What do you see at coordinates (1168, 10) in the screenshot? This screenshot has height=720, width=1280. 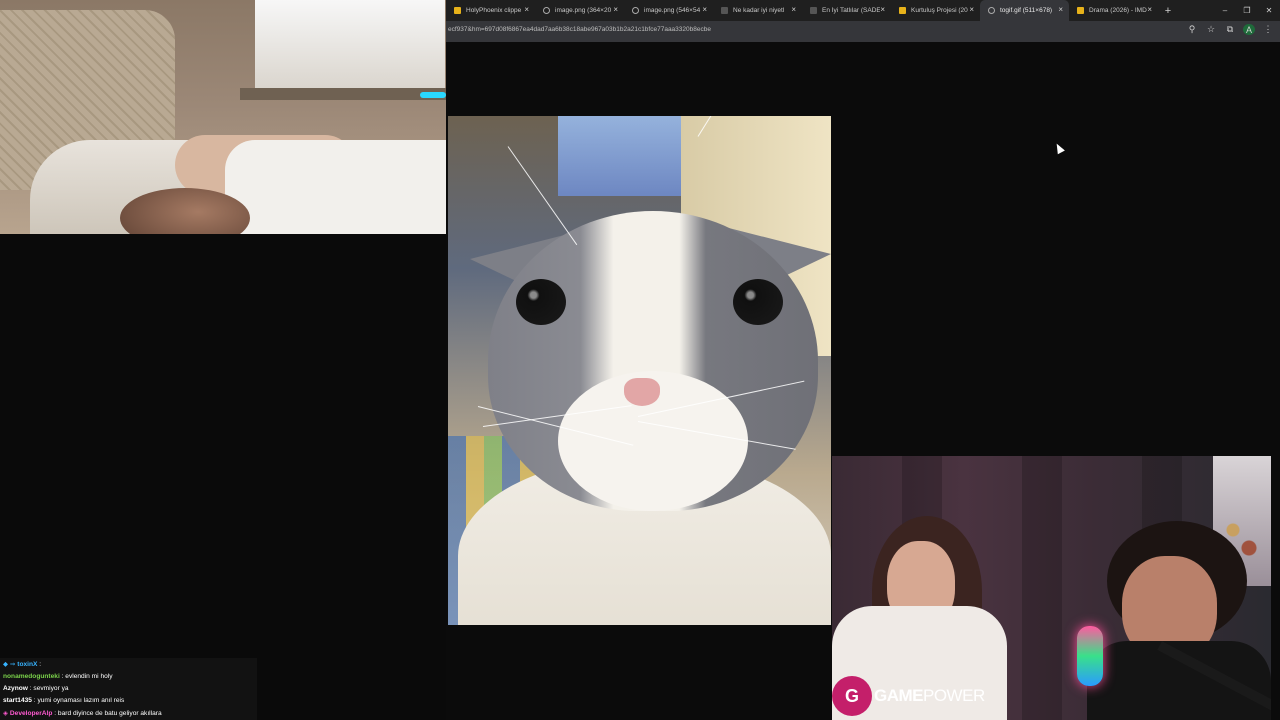 I see `new-tab-button: +` at bounding box center [1168, 10].